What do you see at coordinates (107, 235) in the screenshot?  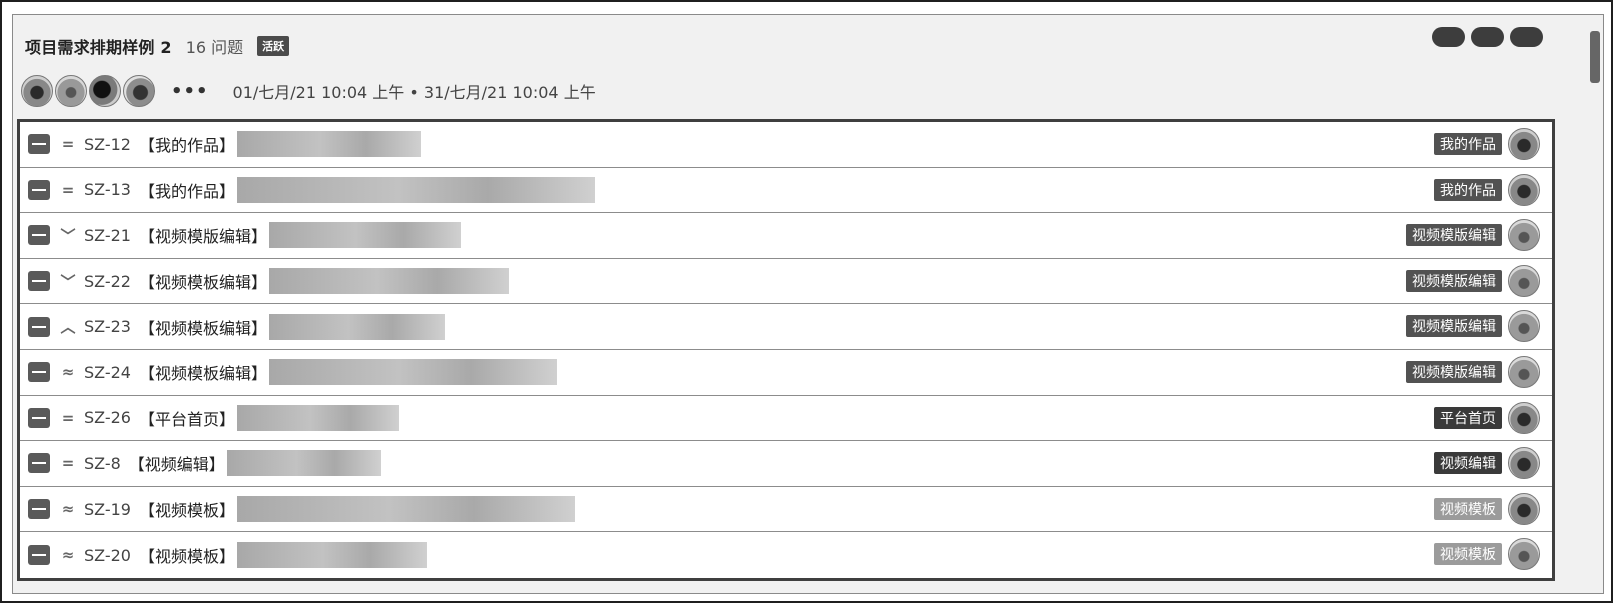 I see `issue-key: SZ-21` at bounding box center [107, 235].